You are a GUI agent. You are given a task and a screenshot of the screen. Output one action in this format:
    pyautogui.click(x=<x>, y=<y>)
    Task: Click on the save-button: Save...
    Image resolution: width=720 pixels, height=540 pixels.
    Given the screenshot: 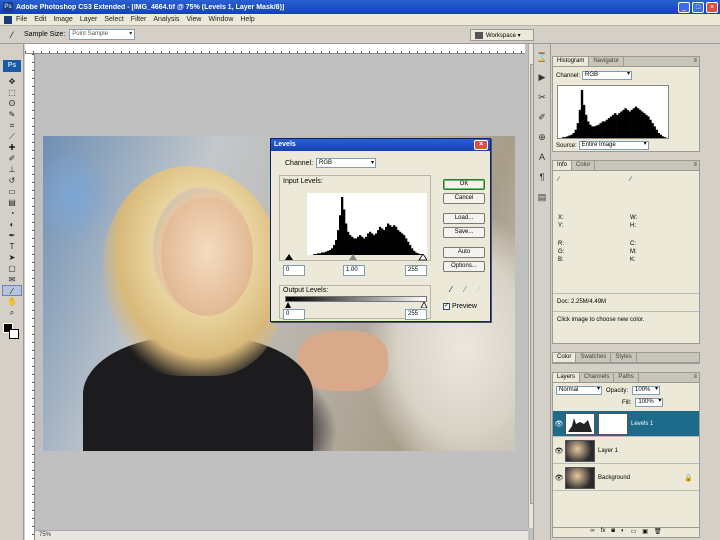 What is the action you would take?
    pyautogui.click(x=464, y=232)
    